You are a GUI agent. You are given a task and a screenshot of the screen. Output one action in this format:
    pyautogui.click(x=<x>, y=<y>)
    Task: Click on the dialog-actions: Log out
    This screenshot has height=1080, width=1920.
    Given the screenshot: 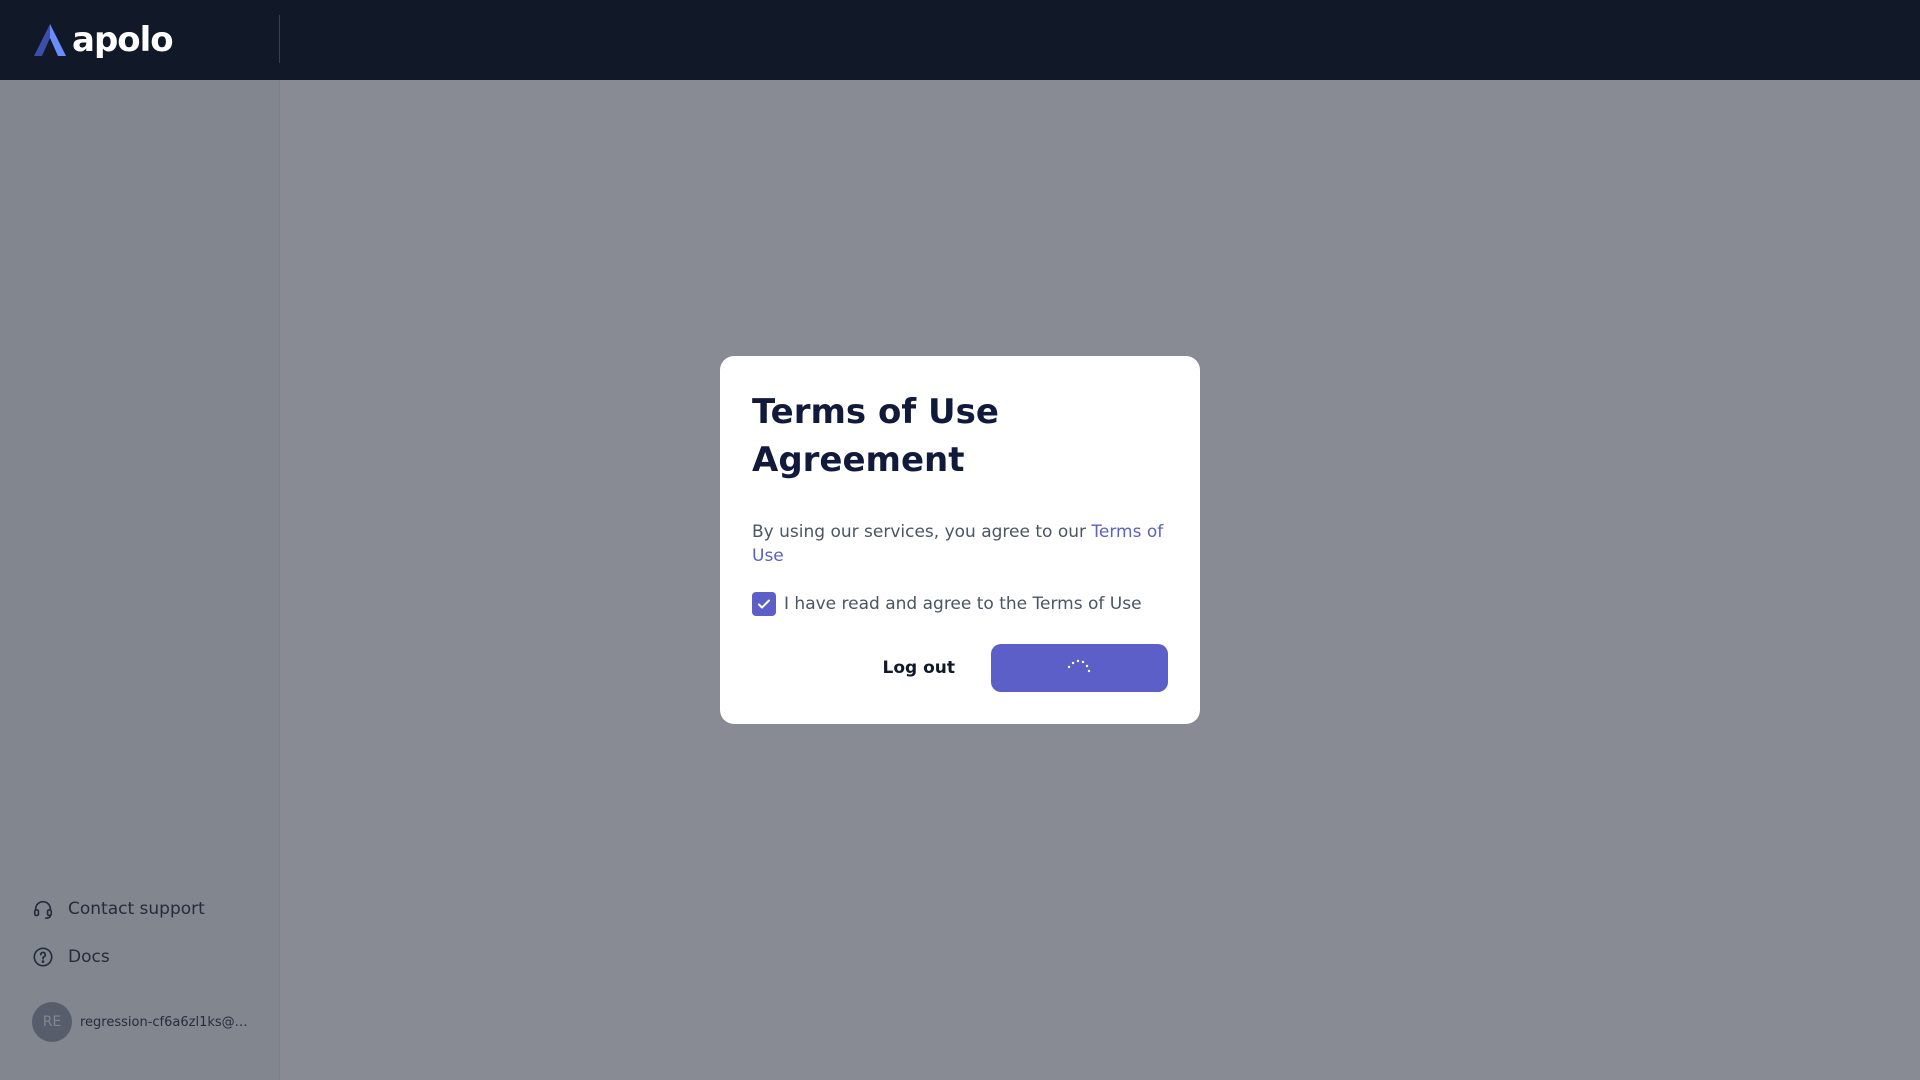 What is the action you would take?
    pyautogui.click(x=960, y=668)
    